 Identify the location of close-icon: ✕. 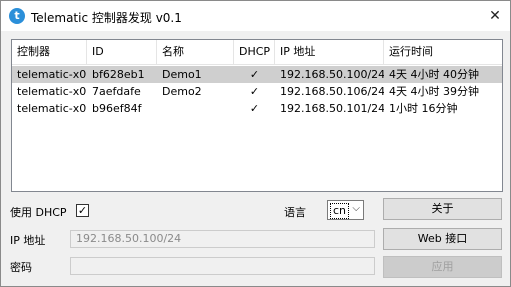
(495, 16).